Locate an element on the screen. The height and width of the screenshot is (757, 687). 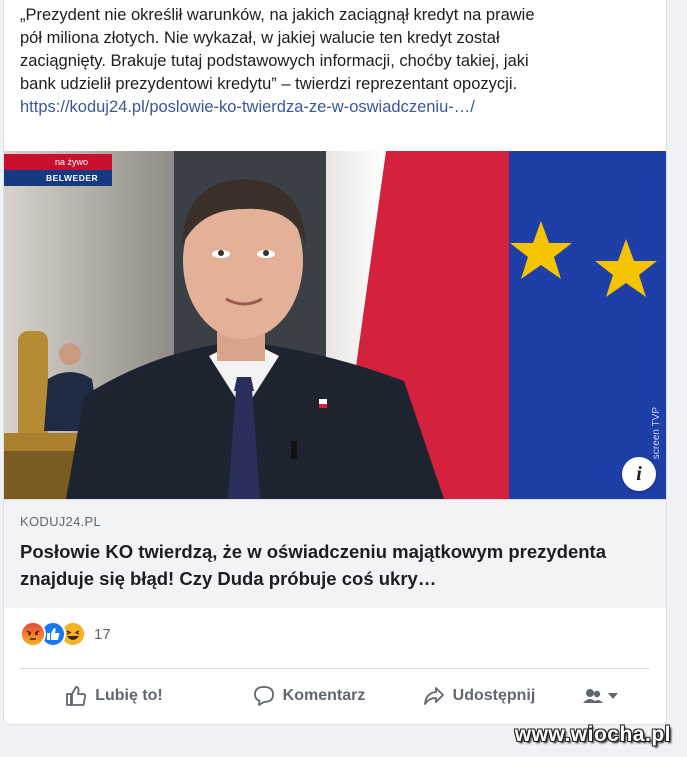
preview-domain: KODUJ24.PL is located at coordinates (61, 521).